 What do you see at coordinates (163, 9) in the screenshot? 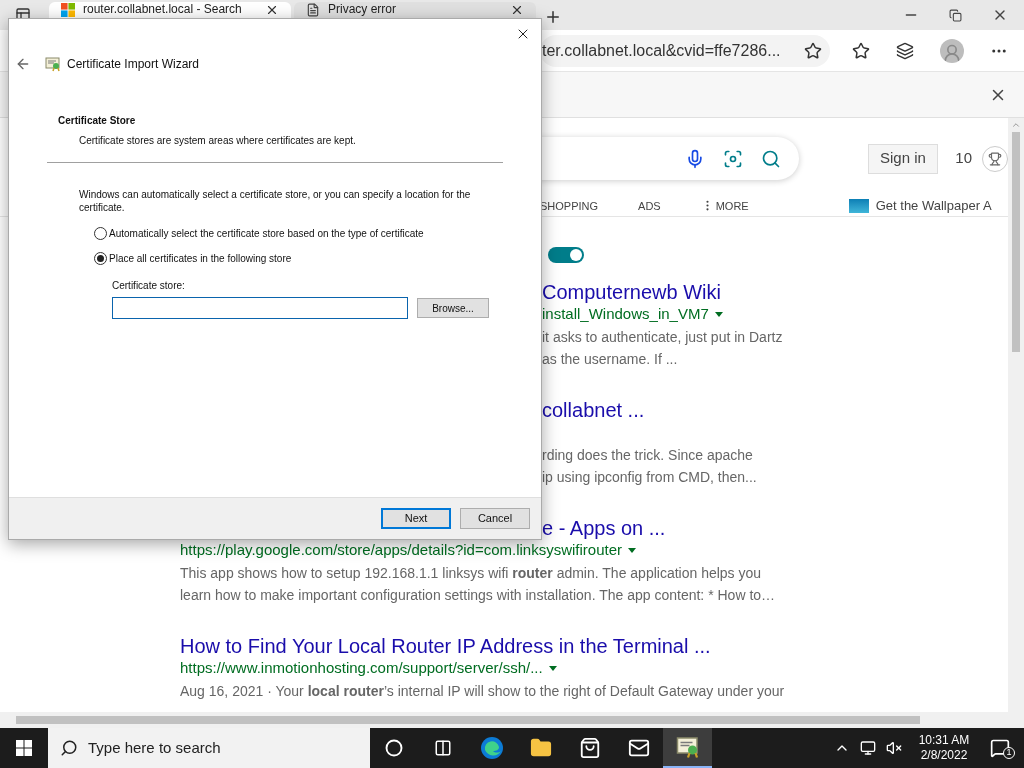
I see `tab-title: router.collabnet.local - Search` at bounding box center [163, 9].